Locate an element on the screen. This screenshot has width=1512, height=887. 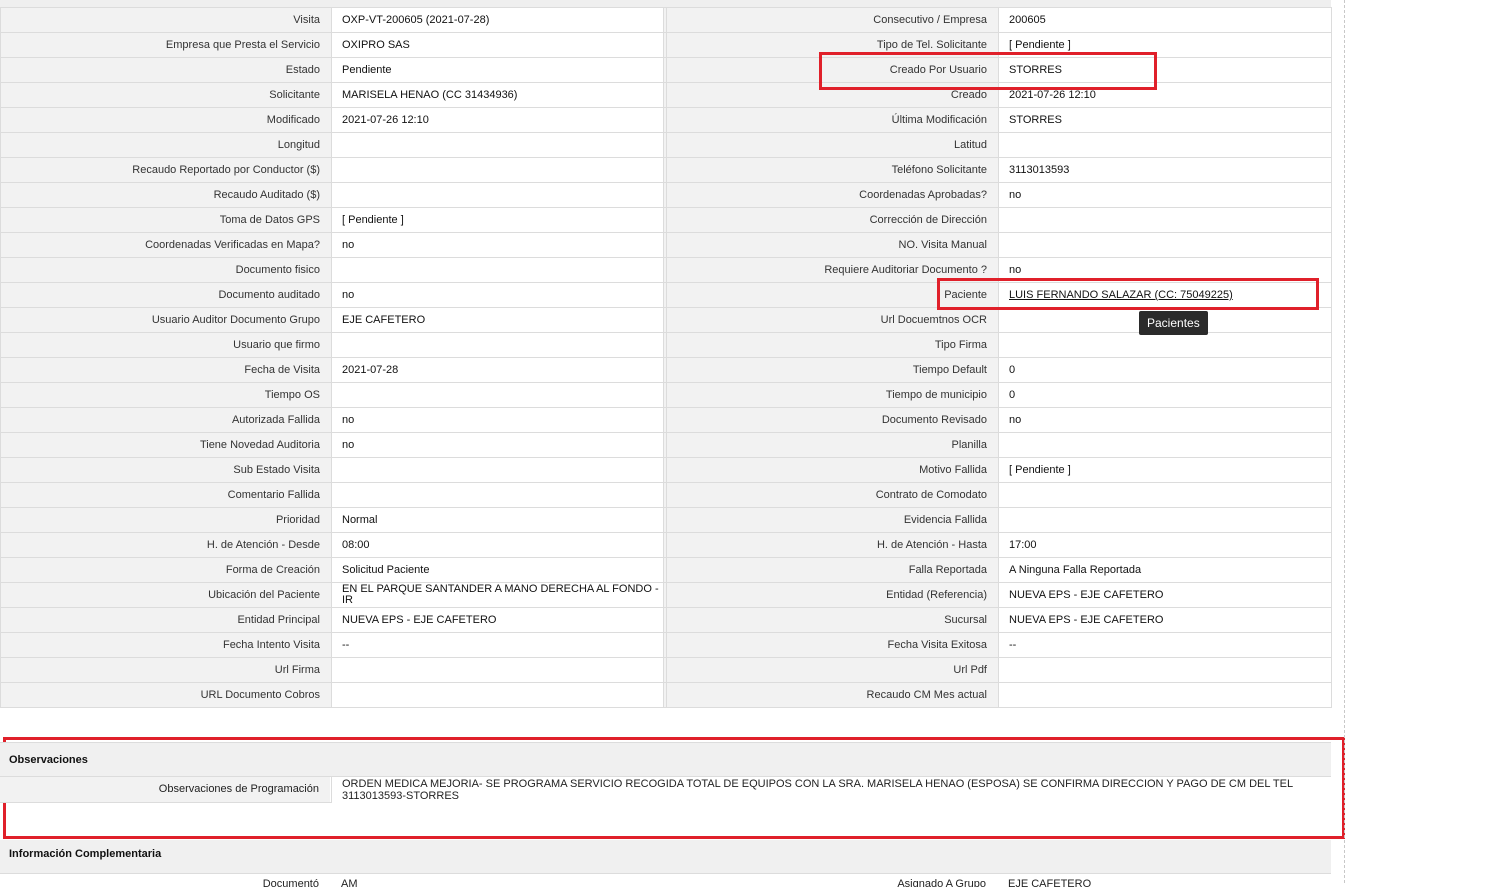
partial-value-2: EJE CAFETERO is located at coordinates (1050, 882).